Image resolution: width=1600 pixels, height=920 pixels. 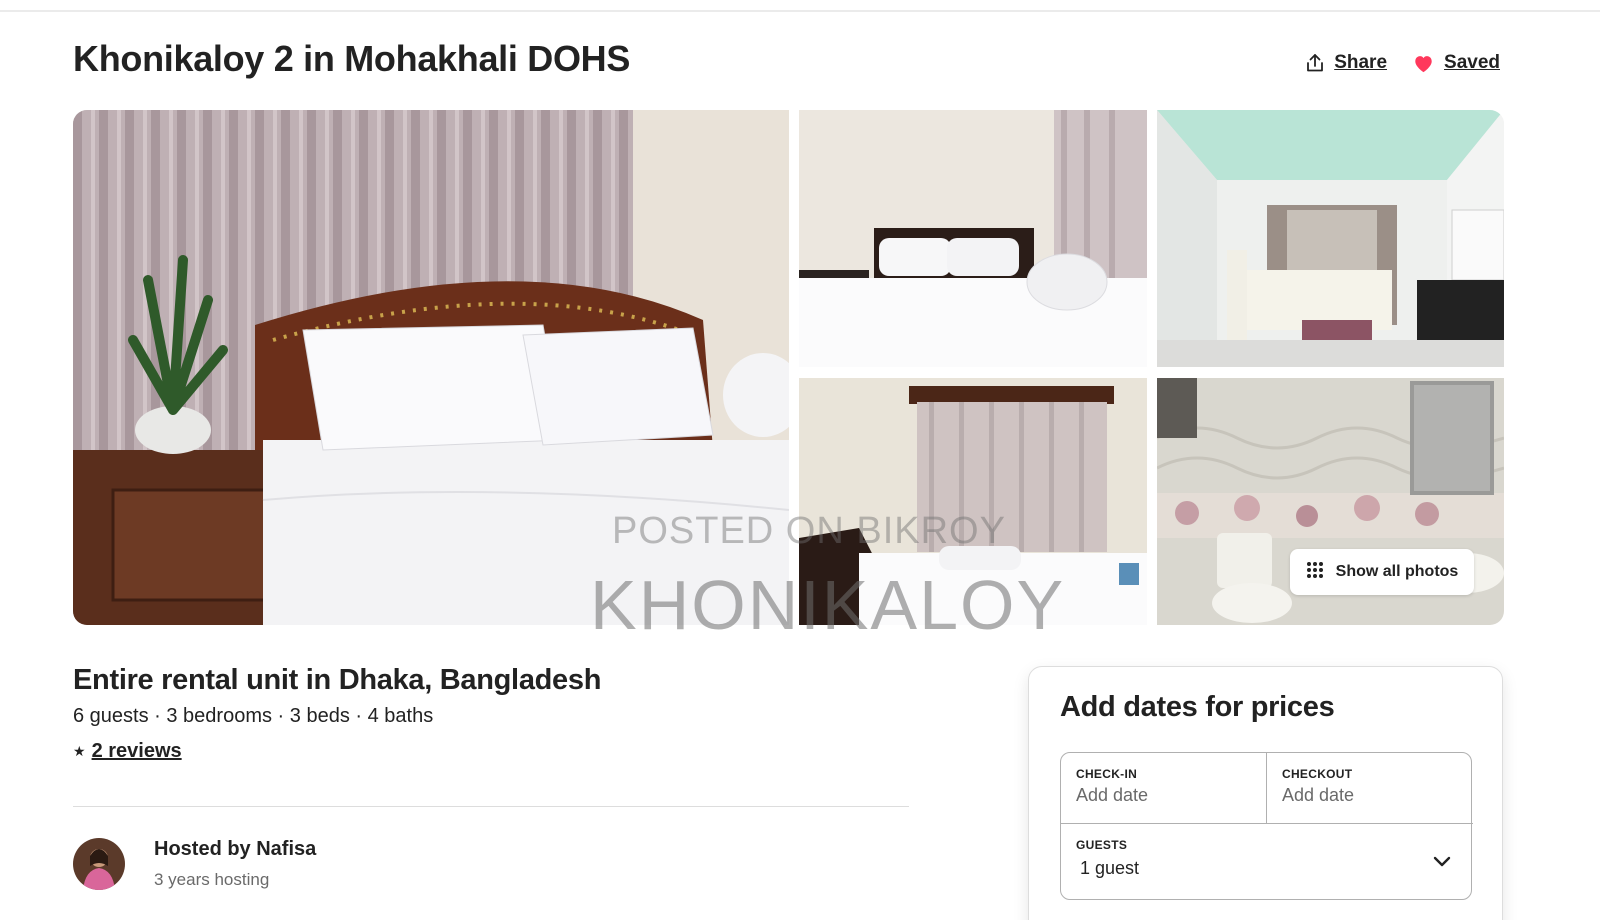 What do you see at coordinates (1423, 63) in the screenshot?
I see `heart-icon` at bounding box center [1423, 63].